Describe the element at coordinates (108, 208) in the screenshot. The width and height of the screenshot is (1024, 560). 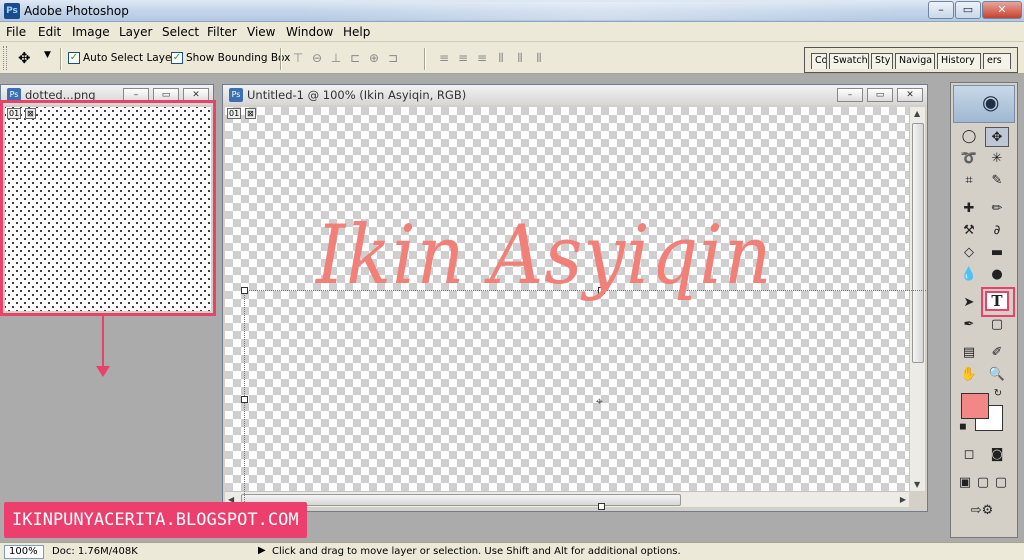
I see `annotation-highlight-dotted-window` at that location.